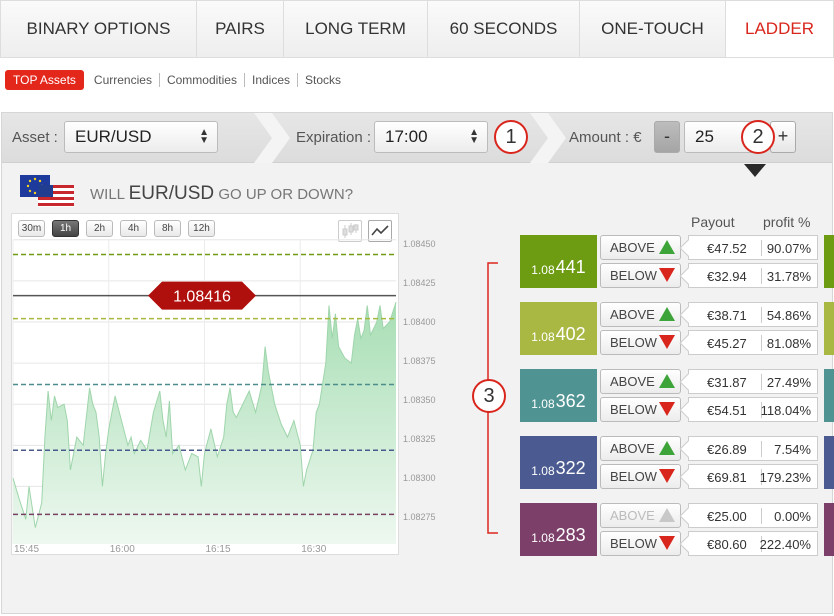  I want to click on x-tick: 16:15, so click(218, 549).